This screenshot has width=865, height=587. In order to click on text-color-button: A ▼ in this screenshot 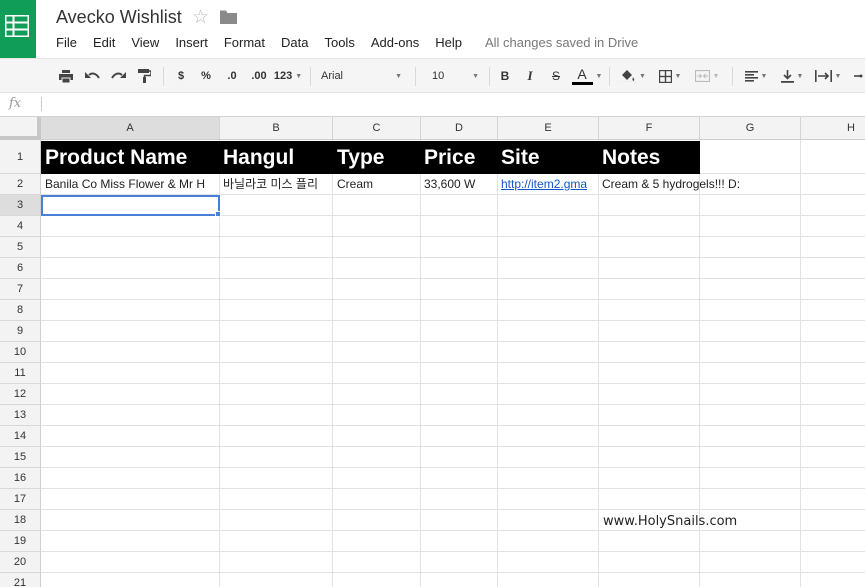, I will do `click(587, 76)`.